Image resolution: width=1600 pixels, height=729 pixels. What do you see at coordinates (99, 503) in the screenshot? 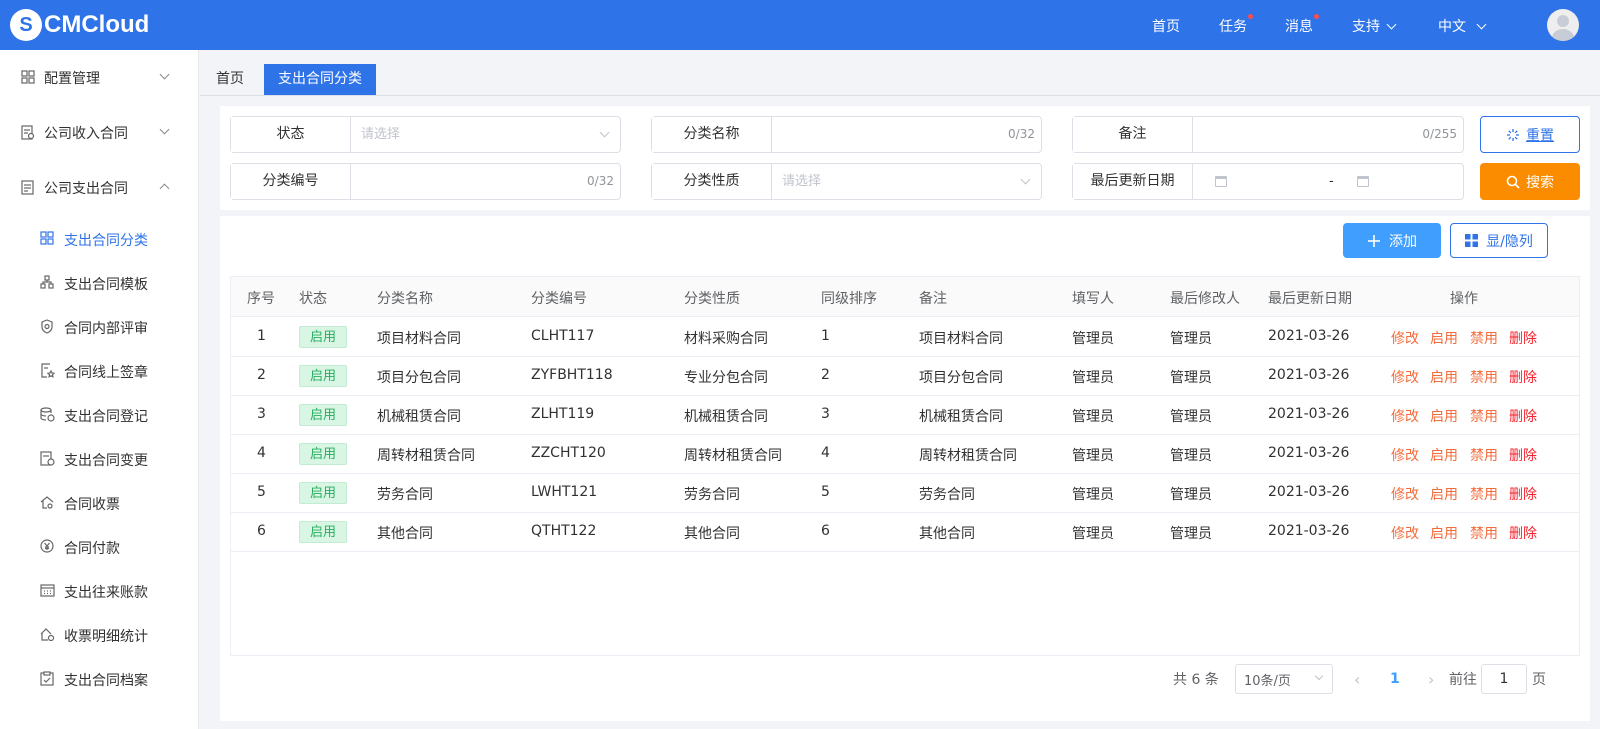
I see `sidebar-item-receive-invoice: 合同收票` at bounding box center [99, 503].